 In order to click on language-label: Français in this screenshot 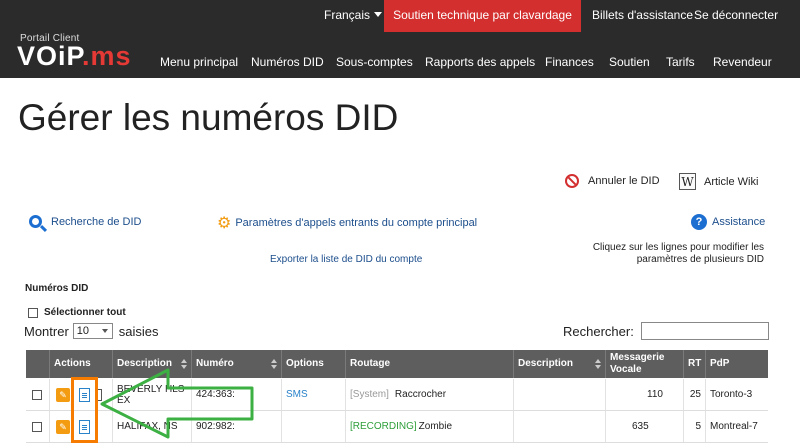, I will do `click(347, 15)`.